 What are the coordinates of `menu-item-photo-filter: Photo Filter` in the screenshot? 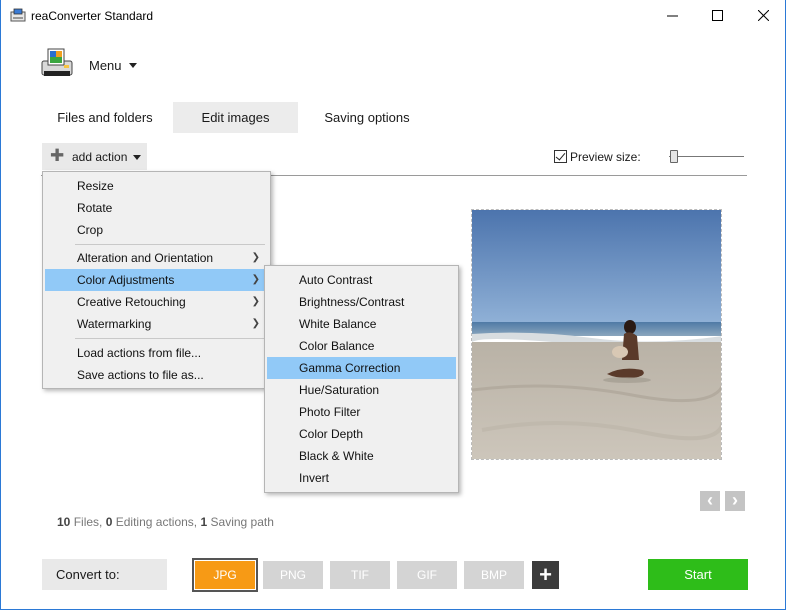 It's located at (361, 412).